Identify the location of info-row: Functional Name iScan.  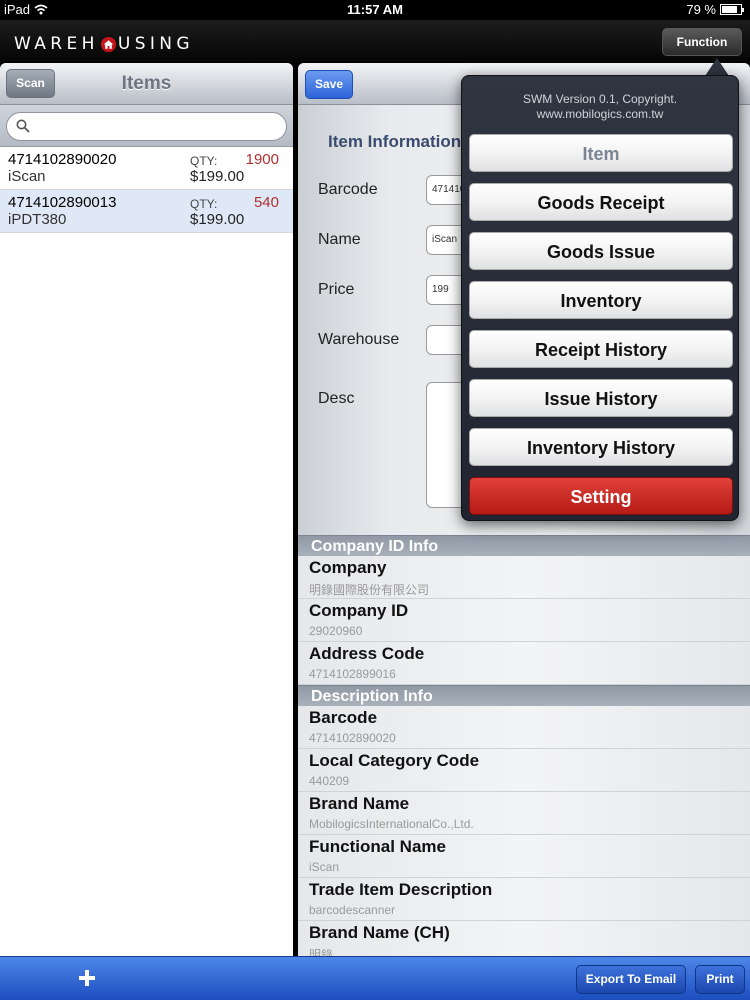
(524, 856).